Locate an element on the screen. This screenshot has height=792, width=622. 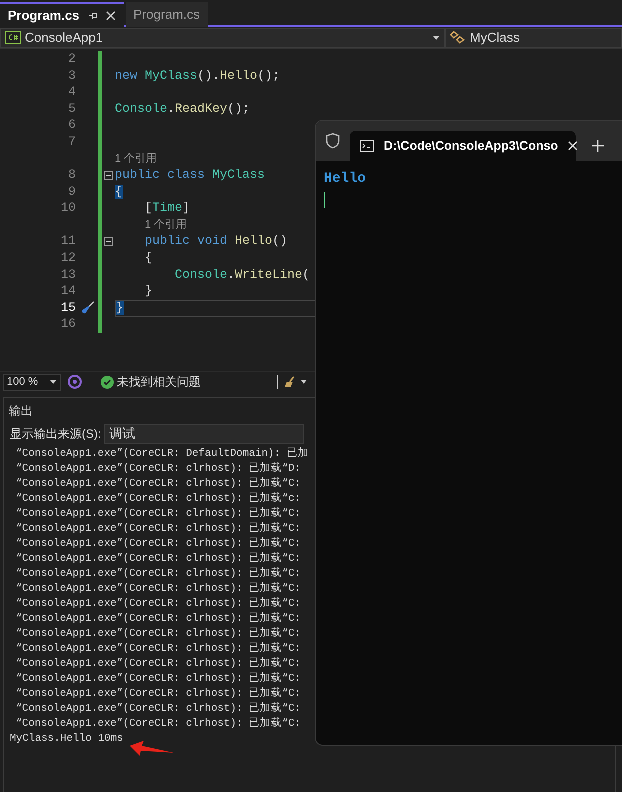
output-line: “ConsoleApp1.exe”(CoreCLR: clrhost): 已加载“c: is located at coordinates (159, 499).